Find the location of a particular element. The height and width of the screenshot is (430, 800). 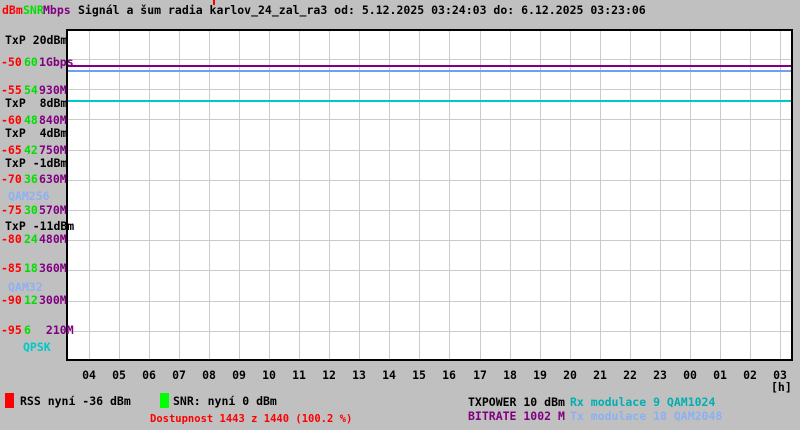

unit-snr-label: SNR is located at coordinates (33, 10).